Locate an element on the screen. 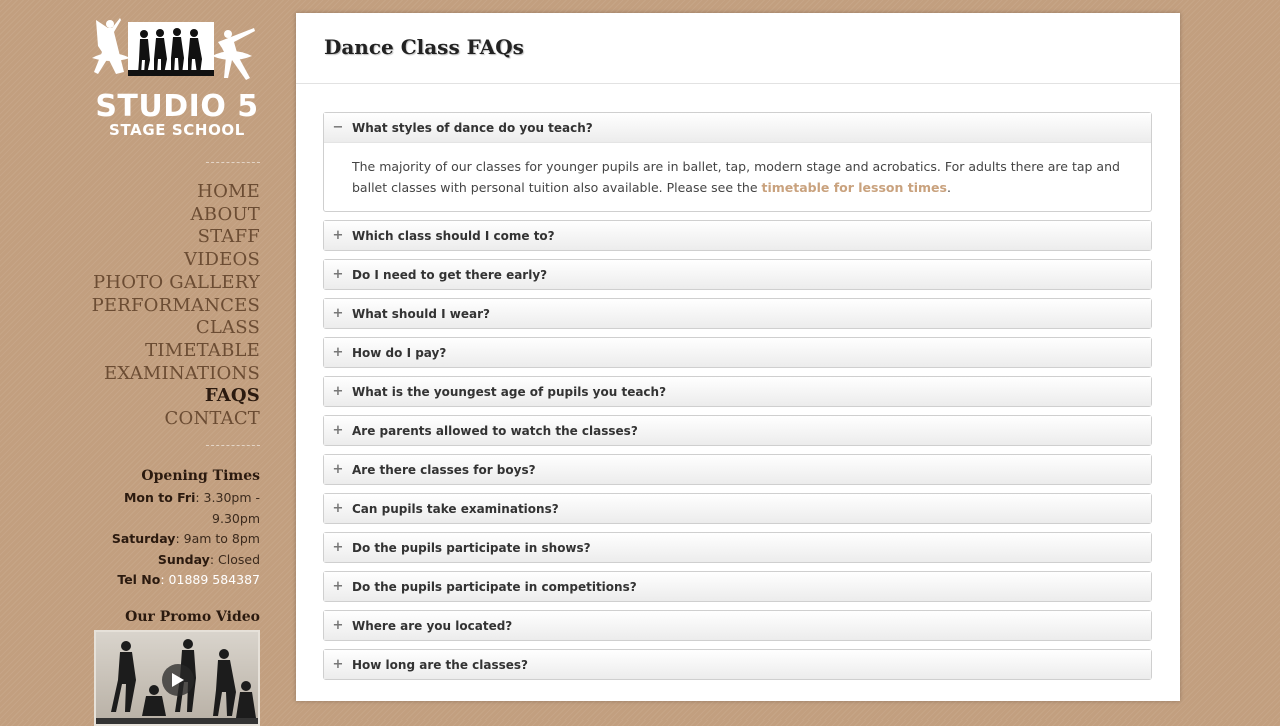 The height and width of the screenshot is (726, 1280). nav-staff: STAFF is located at coordinates (175, 237).